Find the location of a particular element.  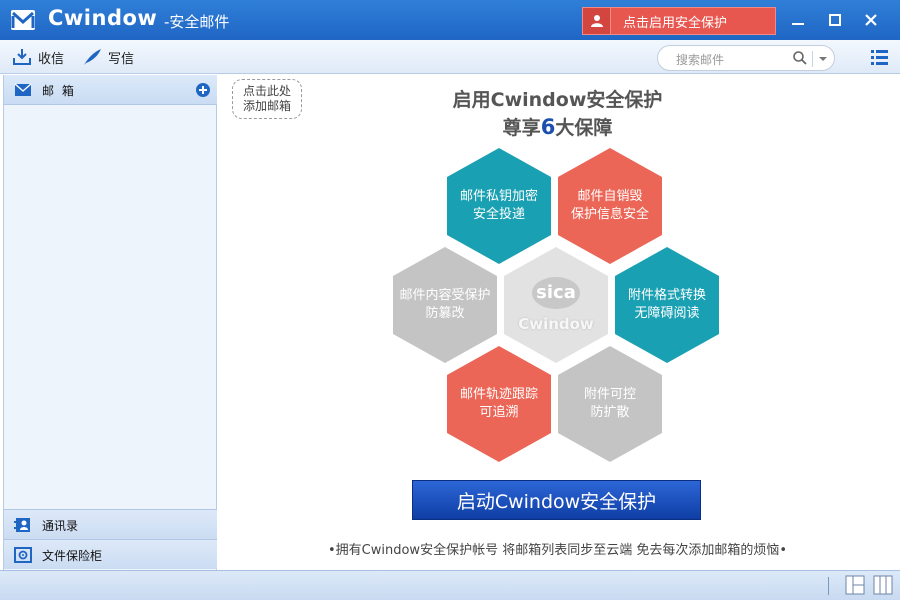

compose-button: 写信 is located at coordinates (108, 57).